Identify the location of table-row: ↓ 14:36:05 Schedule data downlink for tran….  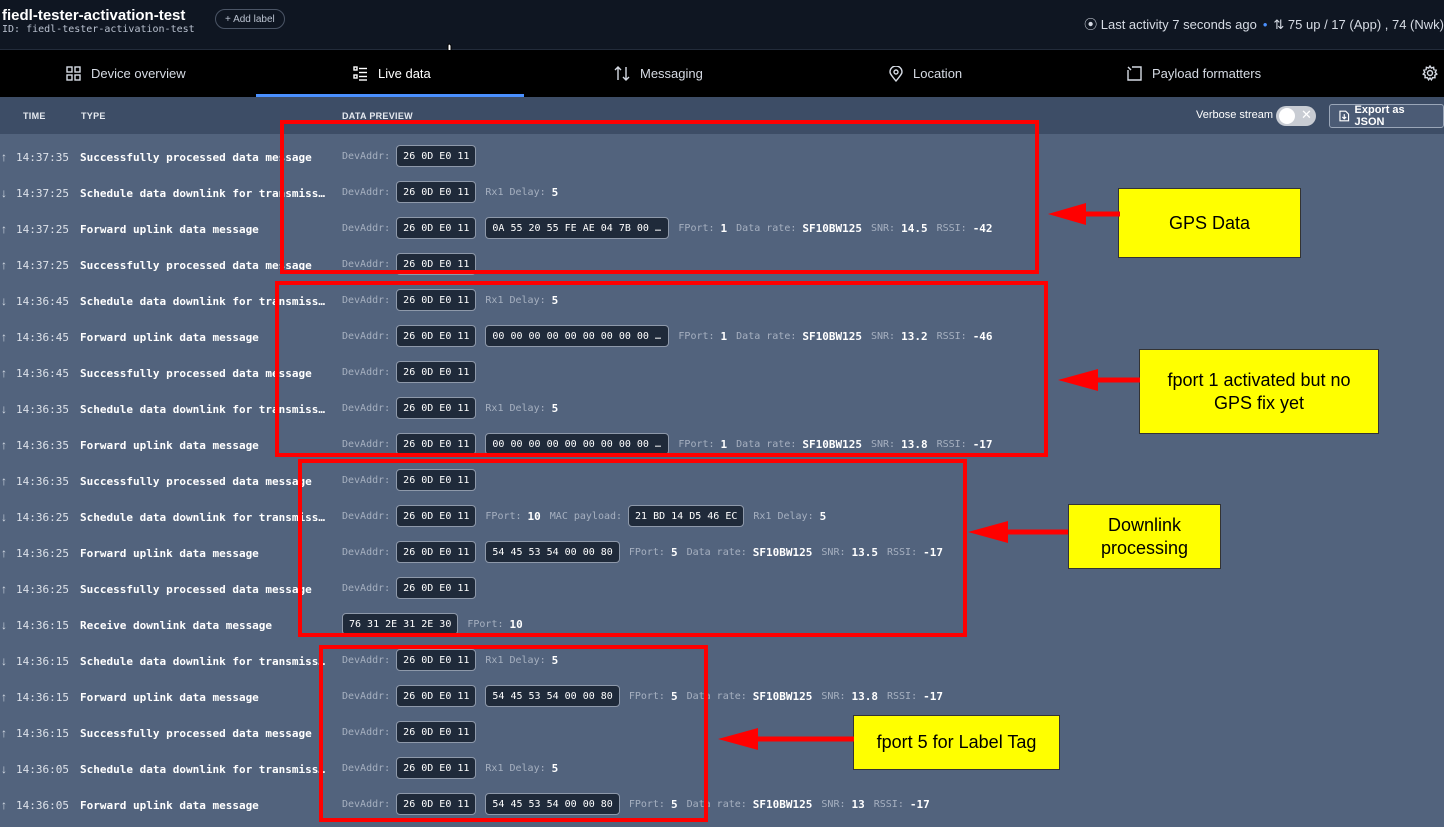
(722, 769).